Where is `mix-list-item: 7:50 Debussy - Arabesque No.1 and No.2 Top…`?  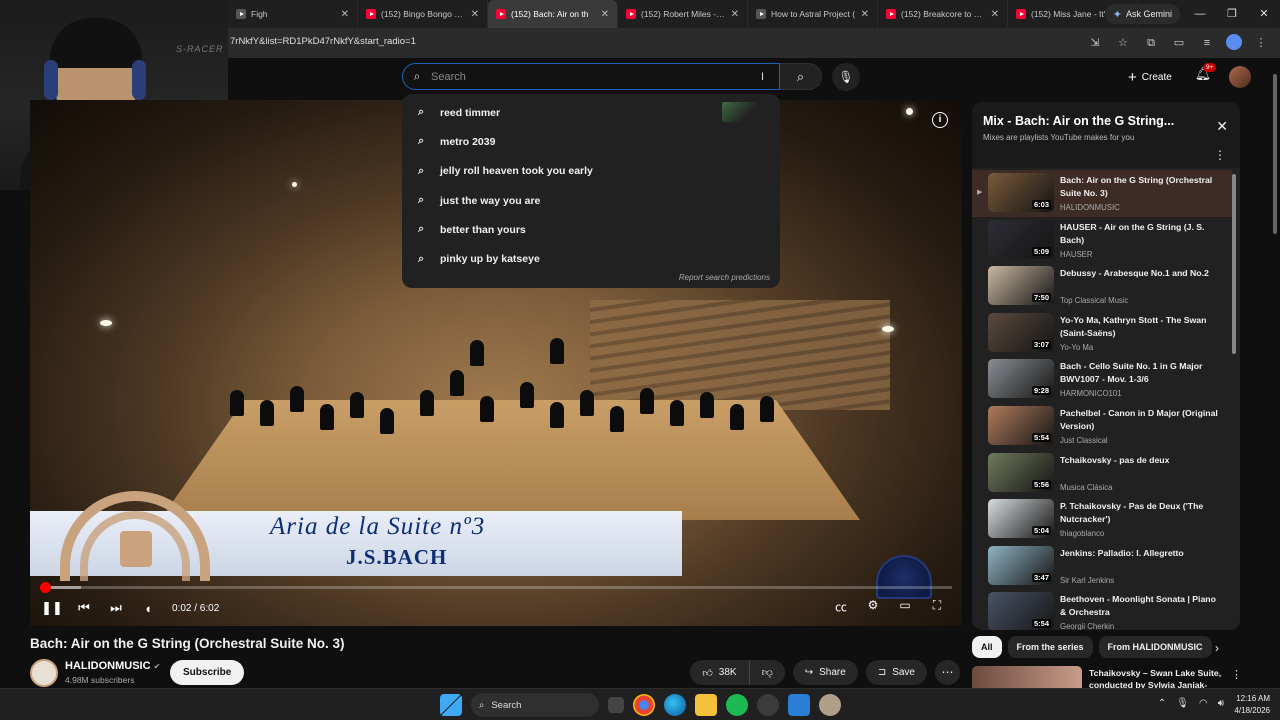
mix-list-item: 7:50 Debussy - Arabesque No.1 and No.2 Top… is located at coordinates (1102, 286).